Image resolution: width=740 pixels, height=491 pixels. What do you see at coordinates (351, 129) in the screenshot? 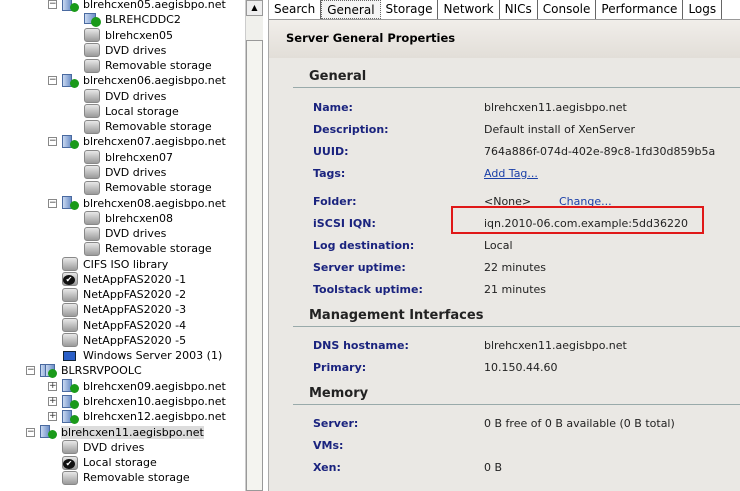
I see `description-label: Description:` at bounding box center [351, 129].